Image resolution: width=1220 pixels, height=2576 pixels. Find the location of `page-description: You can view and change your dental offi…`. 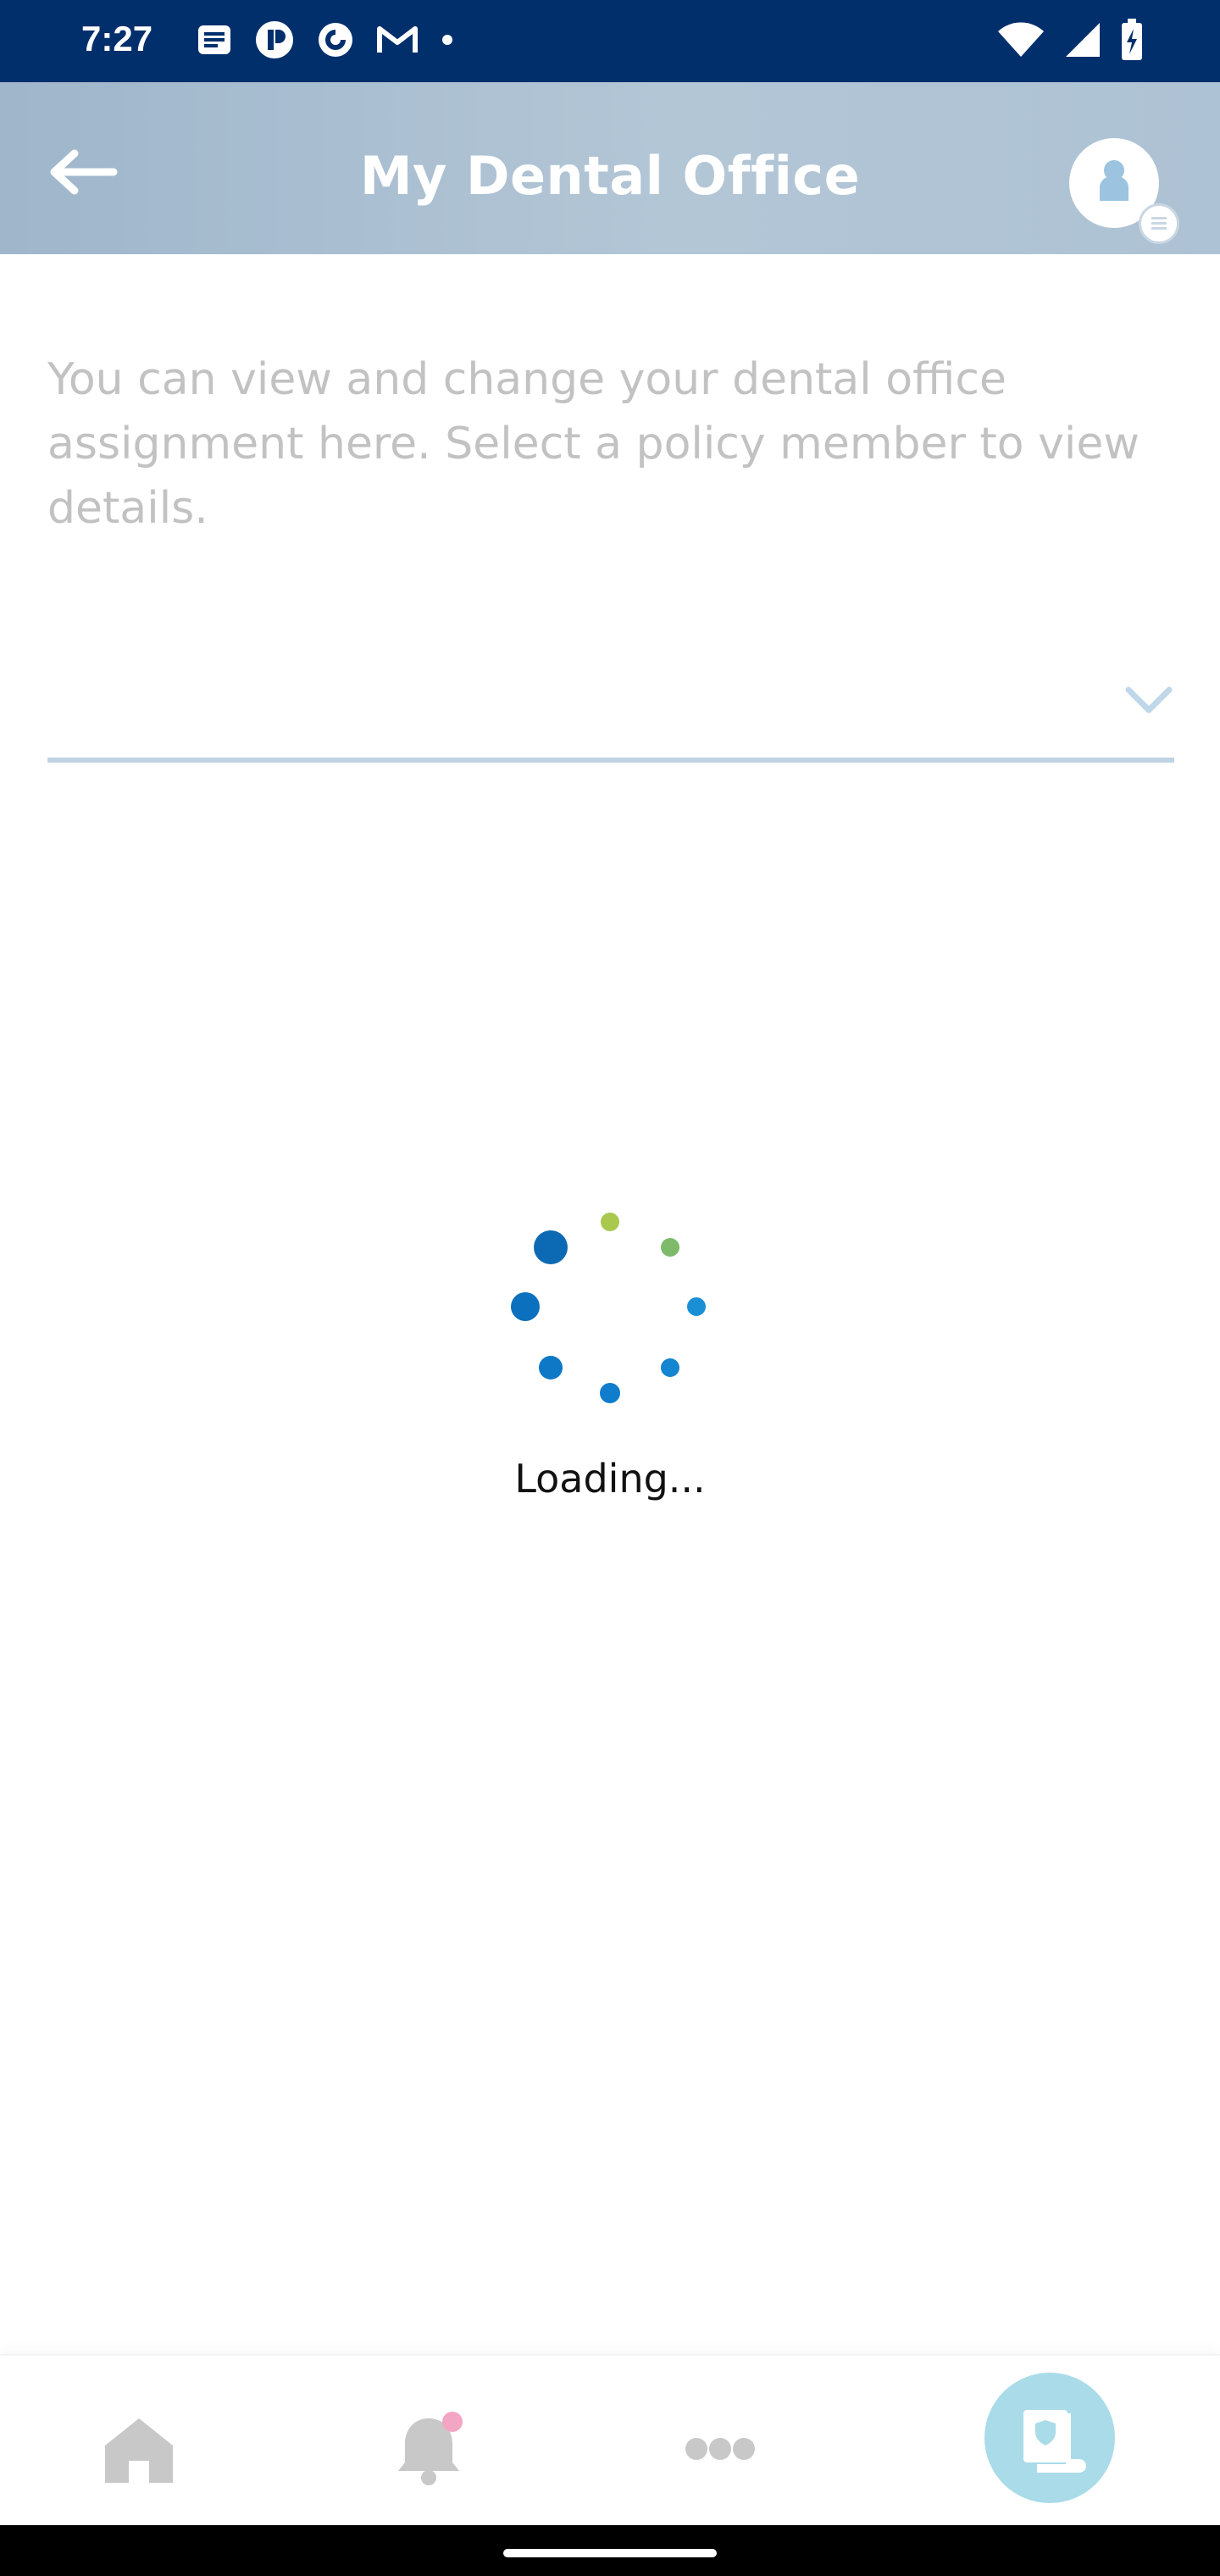

page-description: You can view and change your dental offi… is located at coordinates (593, 444).